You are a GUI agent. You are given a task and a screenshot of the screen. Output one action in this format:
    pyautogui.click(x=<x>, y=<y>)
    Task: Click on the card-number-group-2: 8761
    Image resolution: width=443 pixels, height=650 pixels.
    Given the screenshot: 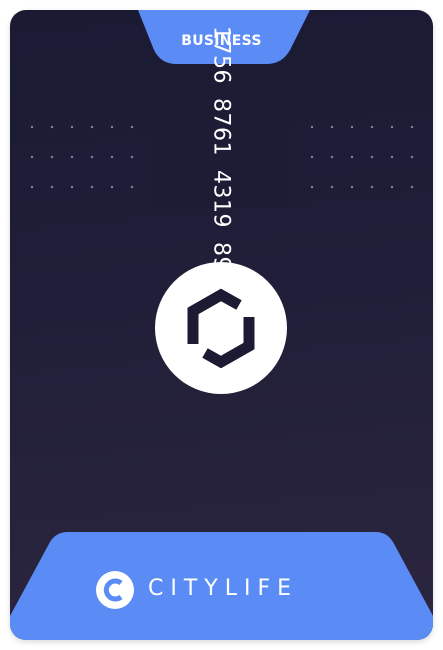 What is the action you would take?
    pyautogui.click(x=221, y=127)
    